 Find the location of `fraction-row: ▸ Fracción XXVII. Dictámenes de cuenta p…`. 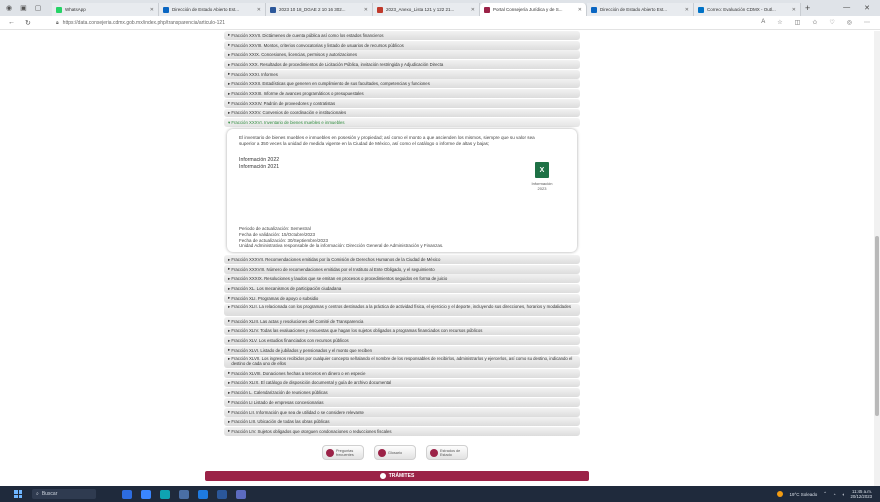

fraction-row: ▸ Fracción XXVII. Dictámenes de cuenta p… is located at coordinates (402, 35).